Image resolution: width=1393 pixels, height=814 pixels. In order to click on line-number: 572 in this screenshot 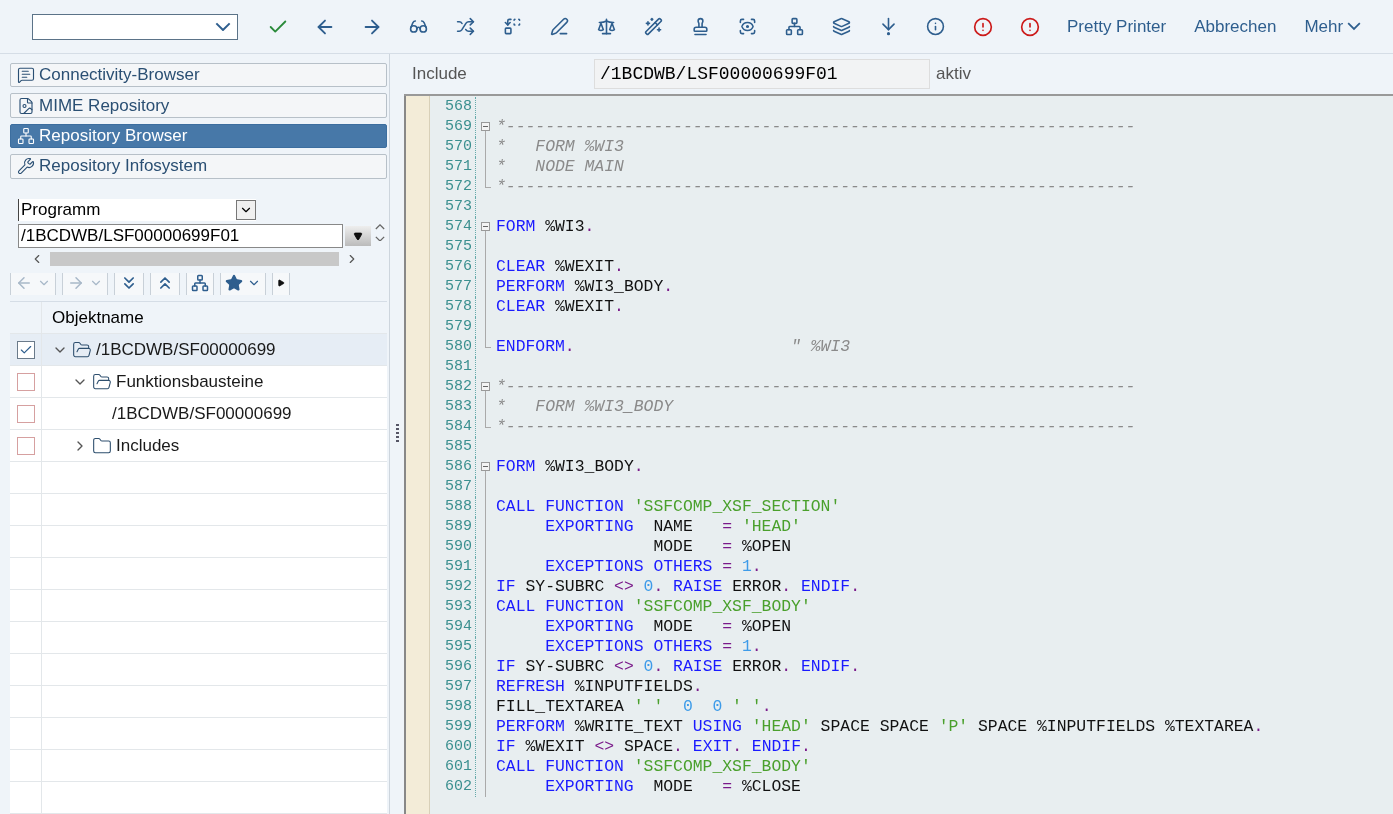, I will do `click(453, 187)`.